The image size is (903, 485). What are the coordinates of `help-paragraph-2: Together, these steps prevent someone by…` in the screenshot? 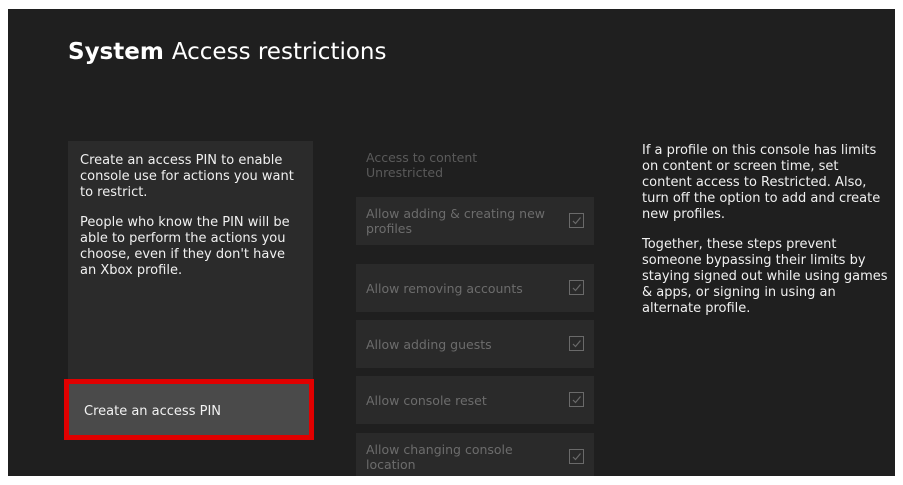 It's located at (765, 276).